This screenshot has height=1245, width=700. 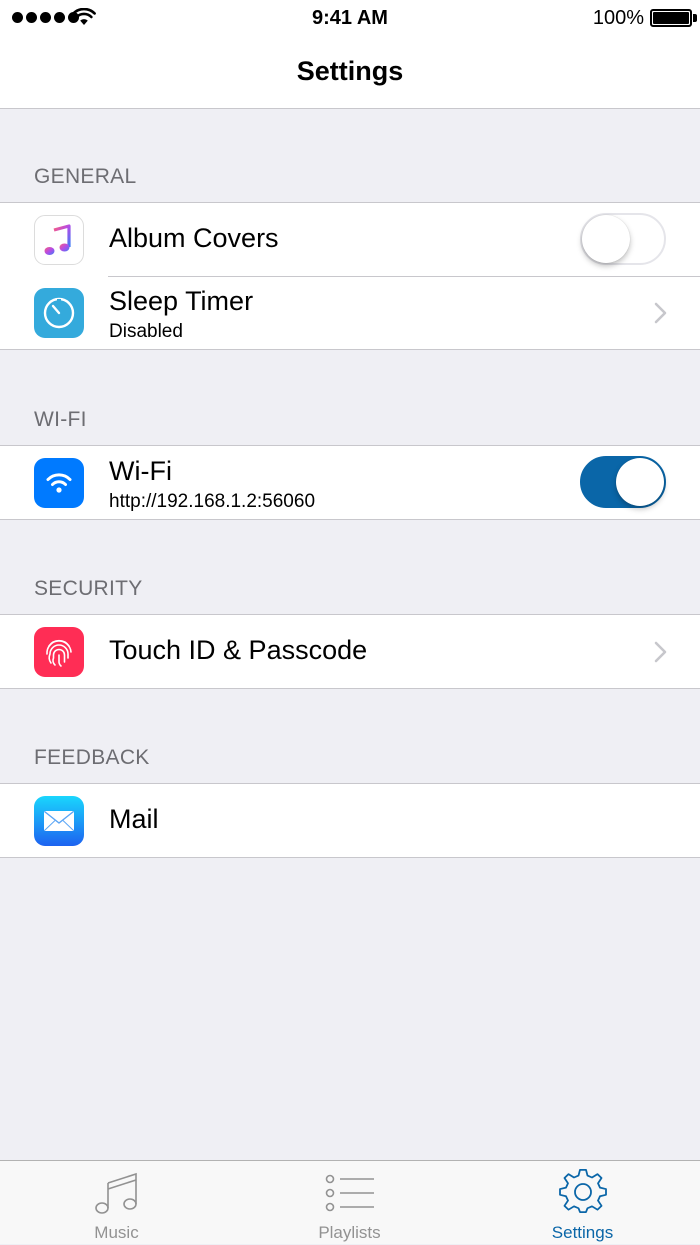 I want to click on wifi-row: Wi-Fi http://192.168.1.2:56060, so click(x=350, y=482).